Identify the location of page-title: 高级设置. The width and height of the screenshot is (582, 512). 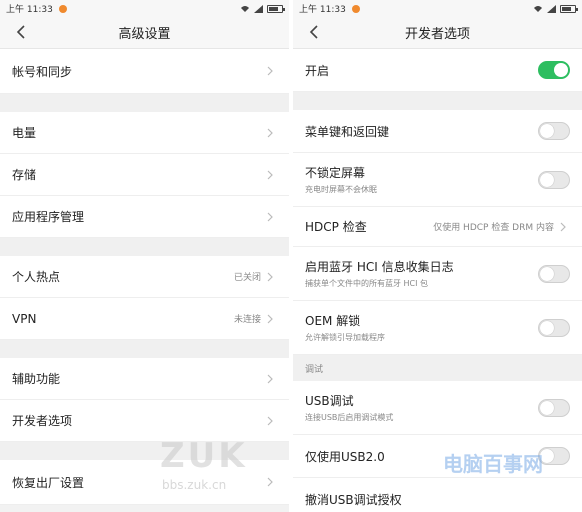
(144, 34).